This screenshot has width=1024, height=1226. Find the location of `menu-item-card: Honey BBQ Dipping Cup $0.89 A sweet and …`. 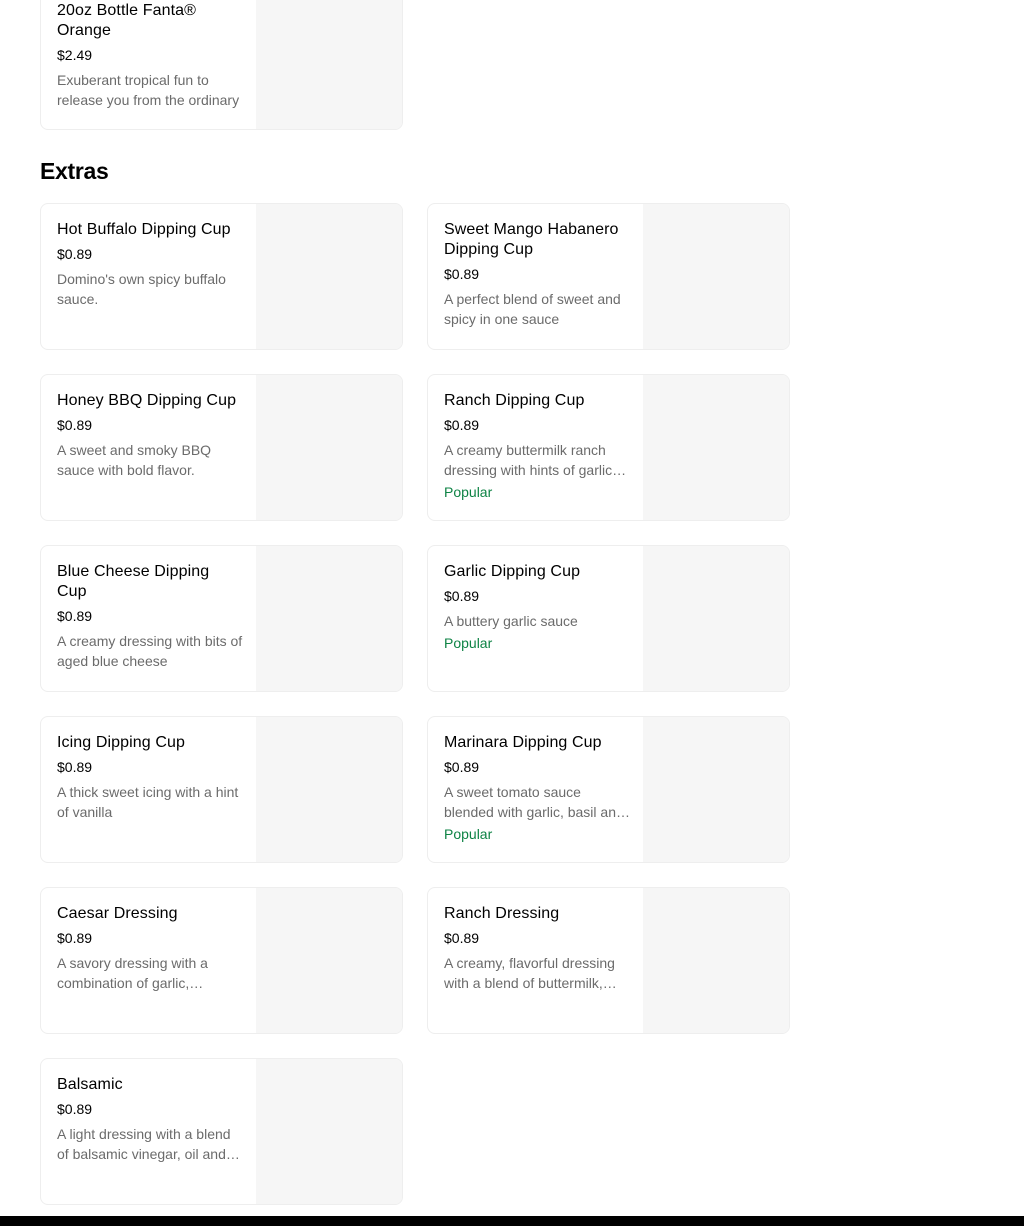

menu-item-card: Honey BBQ Dipping Cup $0.89 A sweet and … is located at coordinates (221, 447).